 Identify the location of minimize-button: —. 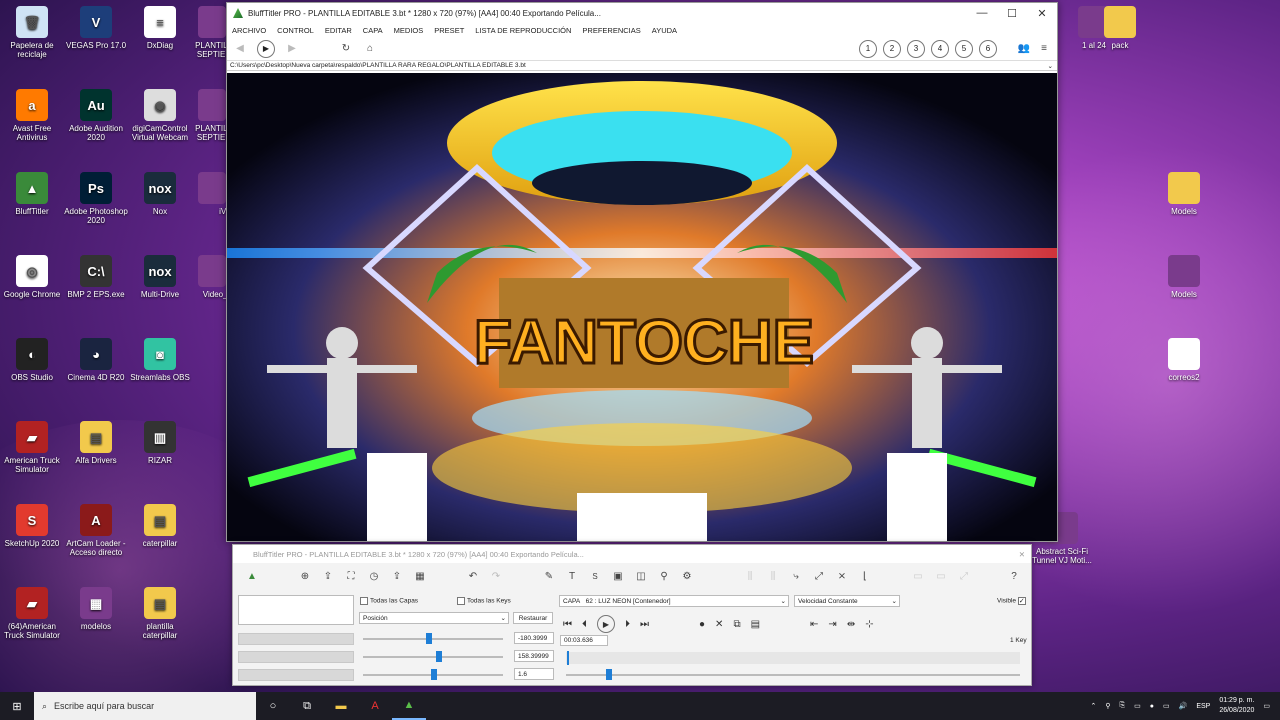
(982, 13).